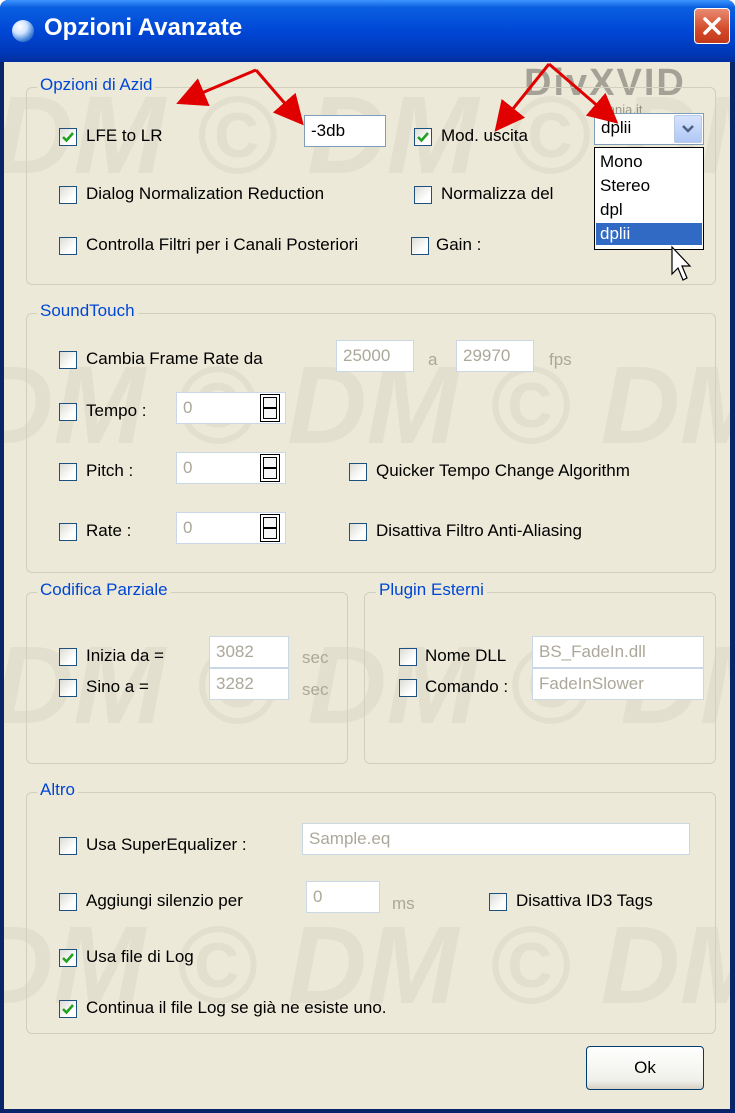 This screenshot has height=1113, width=735. What do you see at coordinates (57, 790) in the screenshot?
I see `group-altro-legend: Altro` at bounding box center [57, 790].